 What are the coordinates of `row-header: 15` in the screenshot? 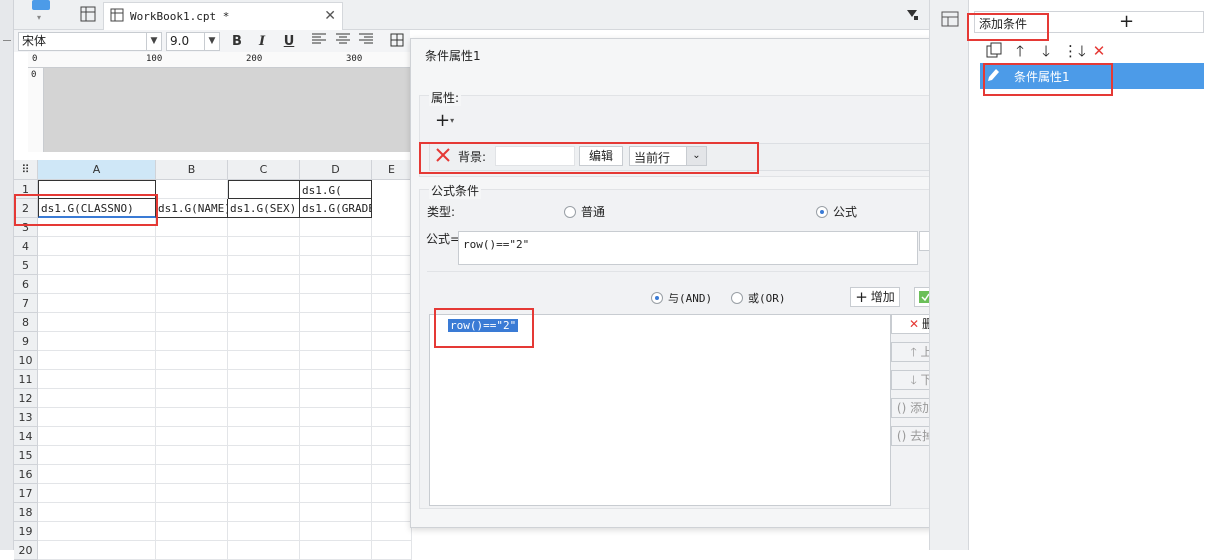 It's located at (26, 455).